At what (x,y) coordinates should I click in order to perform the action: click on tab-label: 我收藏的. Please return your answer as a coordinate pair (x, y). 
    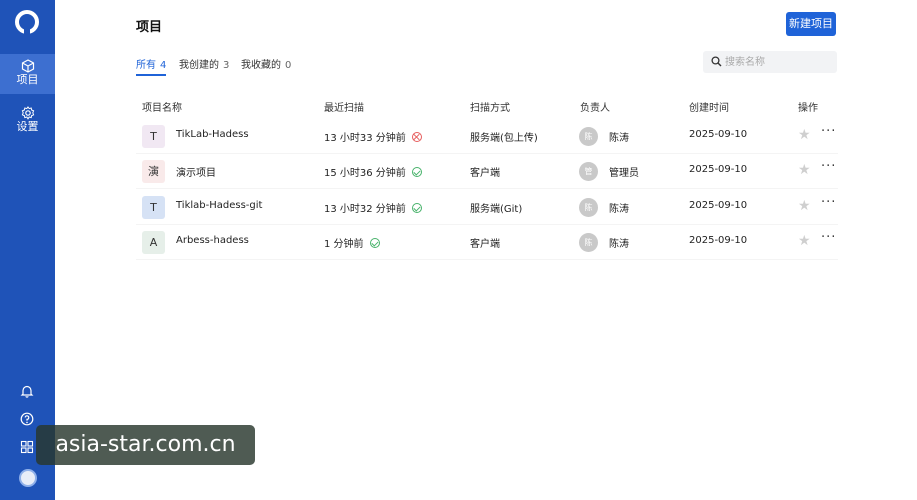
    Looking at the image, I should click on (261, 65).